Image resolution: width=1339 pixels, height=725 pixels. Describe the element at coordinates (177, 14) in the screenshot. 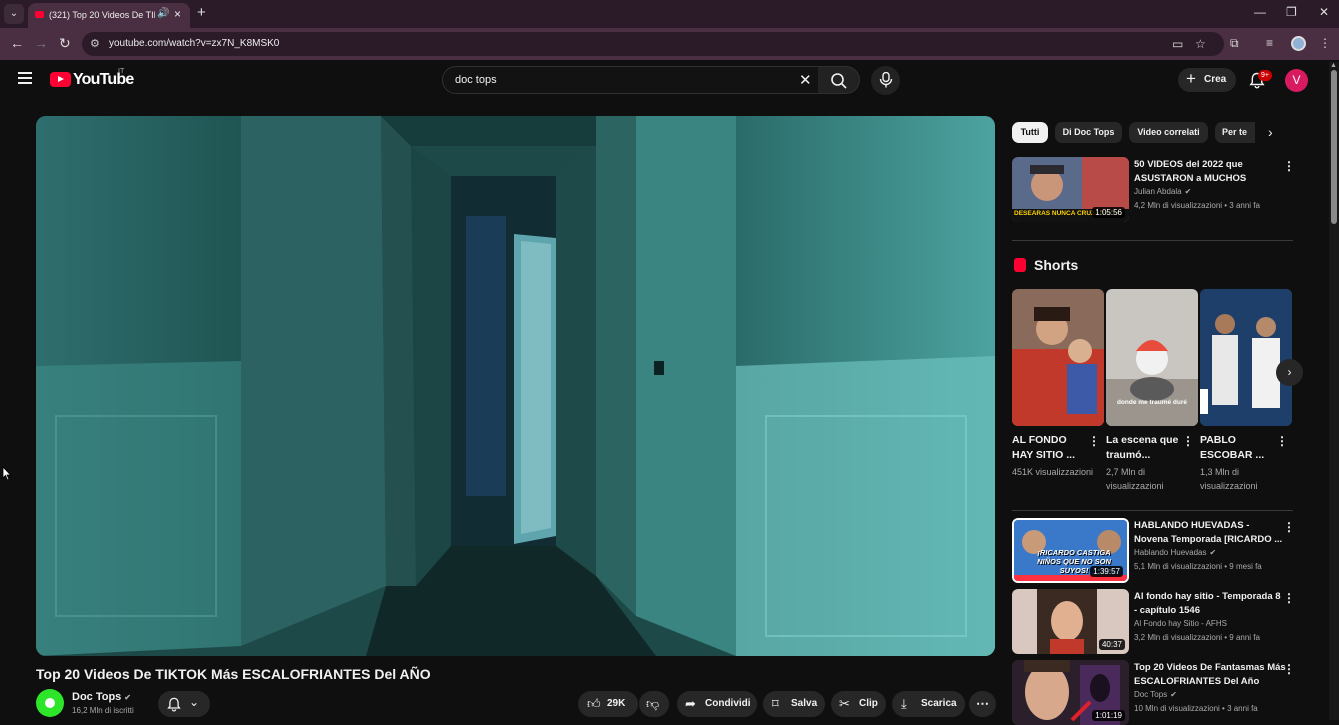

I see `close-tab-icon: ×` at that location.